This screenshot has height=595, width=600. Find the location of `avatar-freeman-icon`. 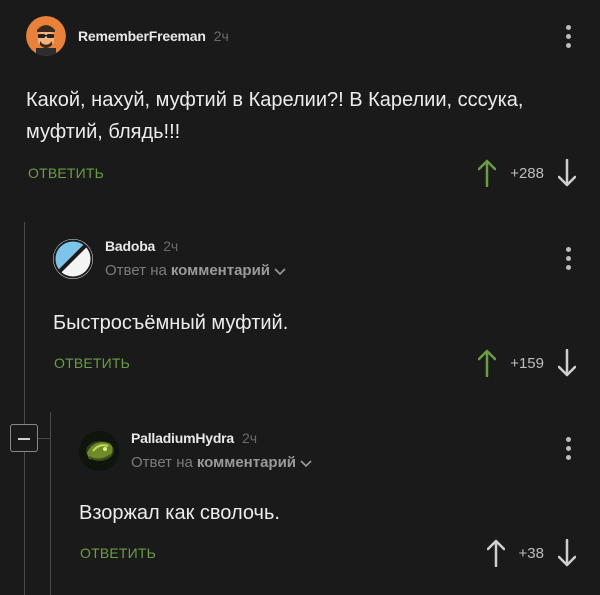

avatar-freeman-icon is located at coordinates (46, 36).